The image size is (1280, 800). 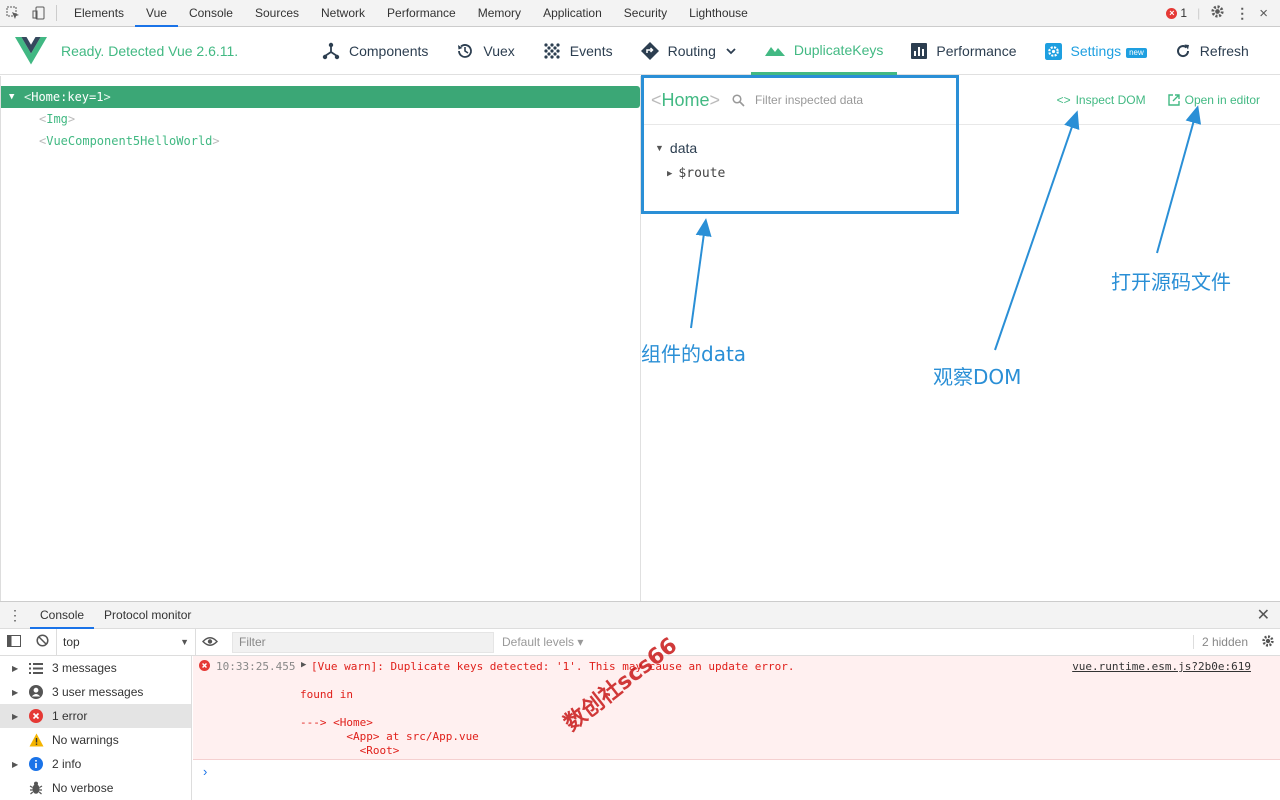 What do you see at coordinates (70, 716) in the screenshot?
I see `sidebar-item-label: 1 error` at bounding box center [70, 716].